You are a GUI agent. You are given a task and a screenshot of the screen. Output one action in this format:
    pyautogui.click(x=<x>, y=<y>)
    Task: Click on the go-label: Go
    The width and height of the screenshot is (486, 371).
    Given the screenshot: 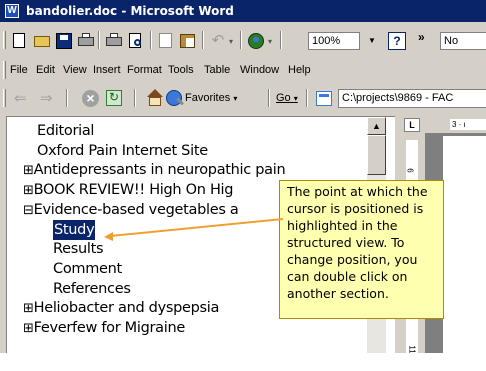 What is the action you would take?
    pyautogui.click(x=283, y=98)
    